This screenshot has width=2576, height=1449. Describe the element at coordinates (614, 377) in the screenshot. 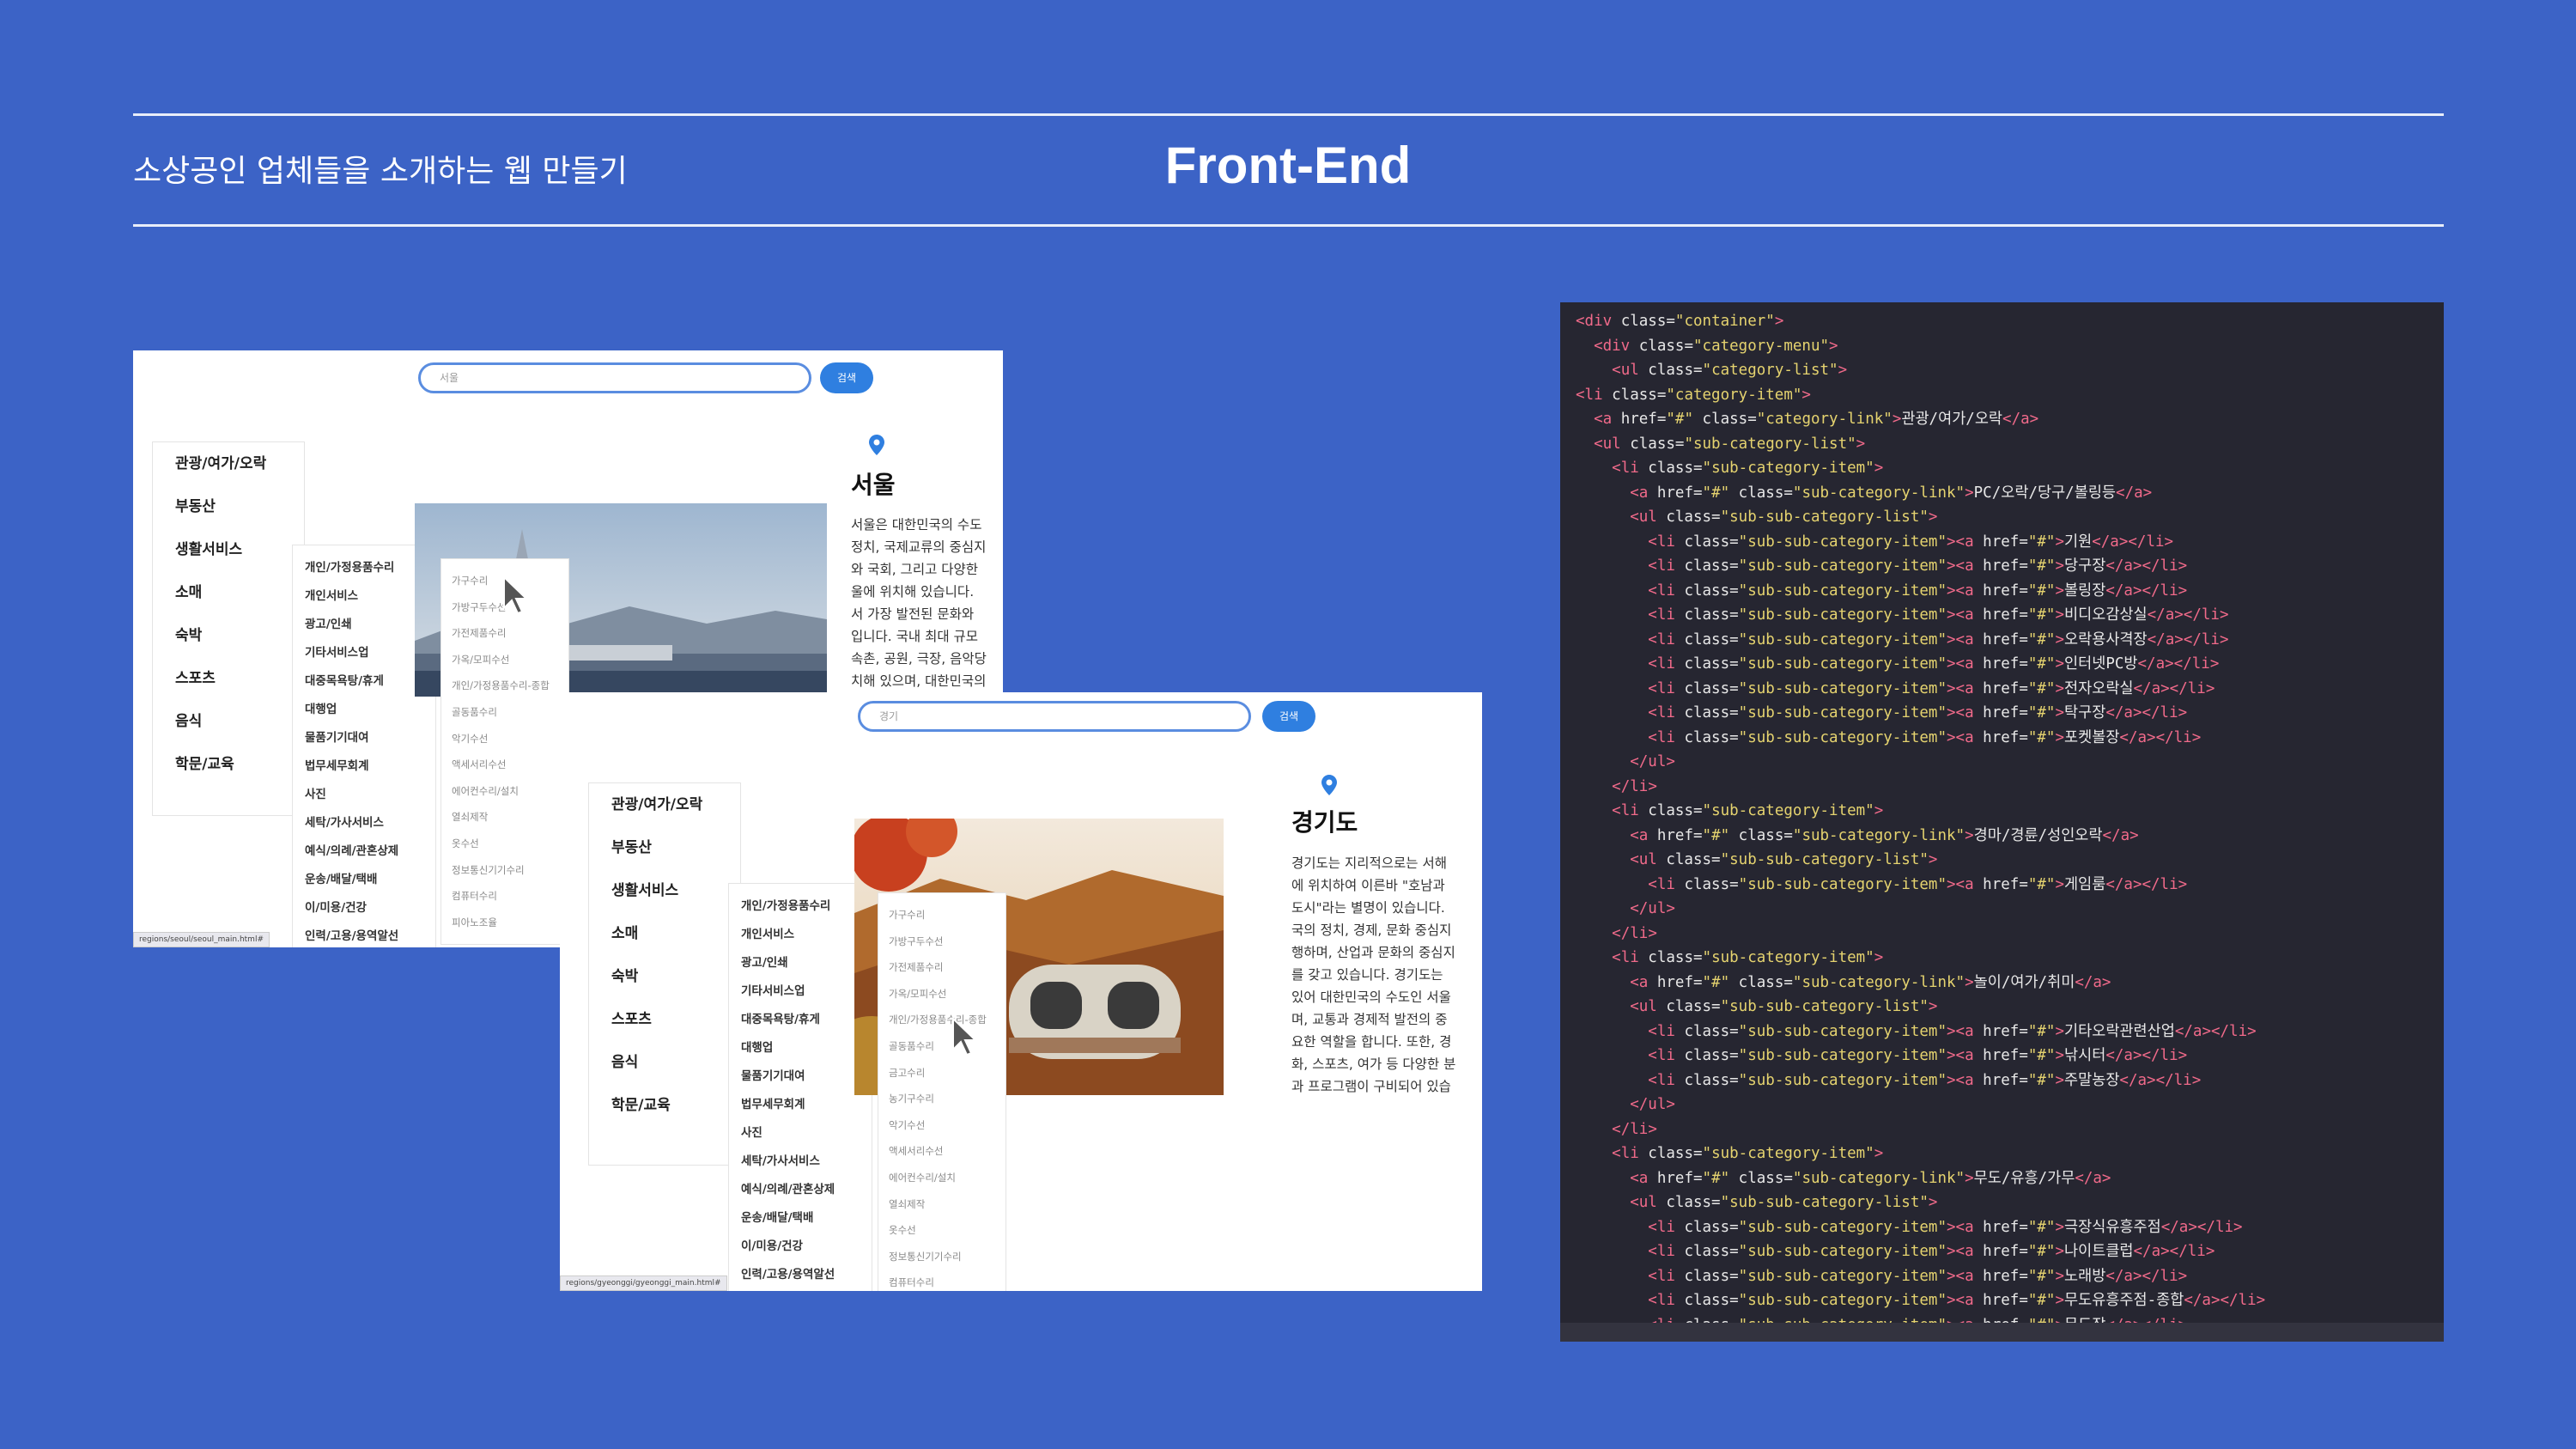

I see `search-input: 서울` at that location.